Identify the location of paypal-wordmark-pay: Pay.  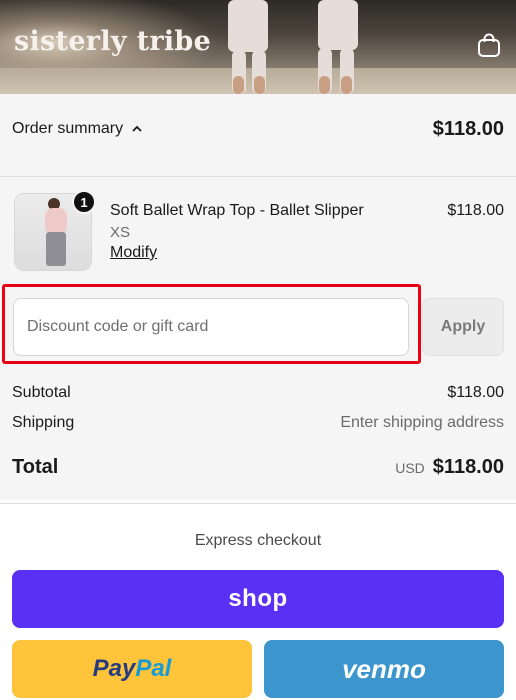
(114, 668).